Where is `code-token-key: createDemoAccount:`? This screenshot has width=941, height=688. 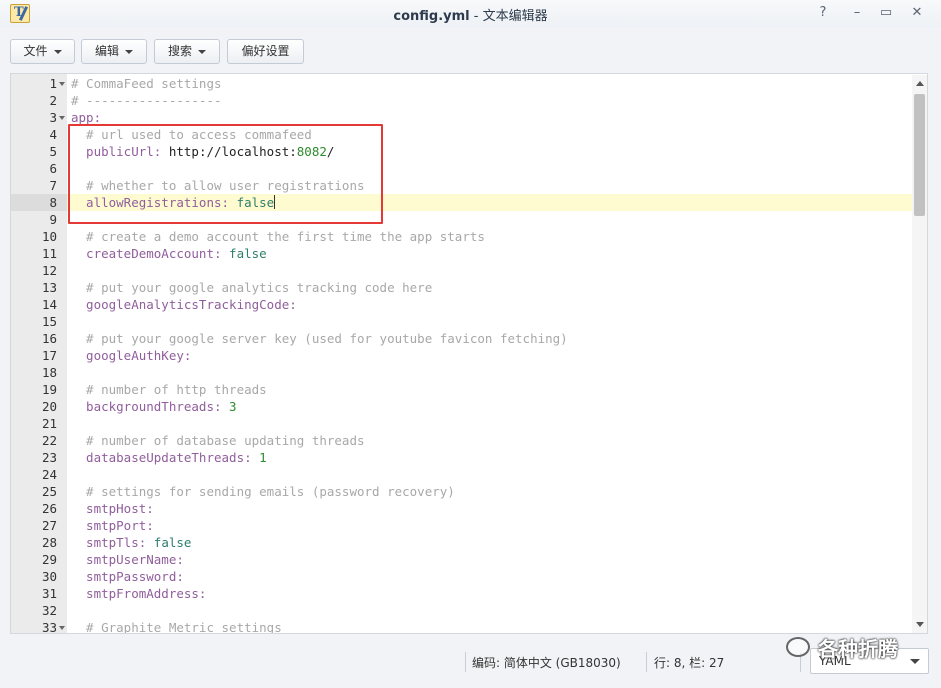
code-token-key: createDemoAccount: is located at coordinates (146, 253).